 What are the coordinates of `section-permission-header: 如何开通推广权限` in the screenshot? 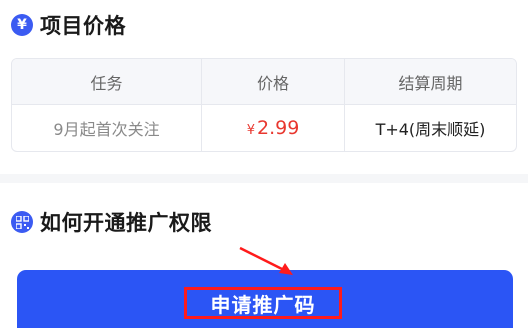 It's located at (111, 222).